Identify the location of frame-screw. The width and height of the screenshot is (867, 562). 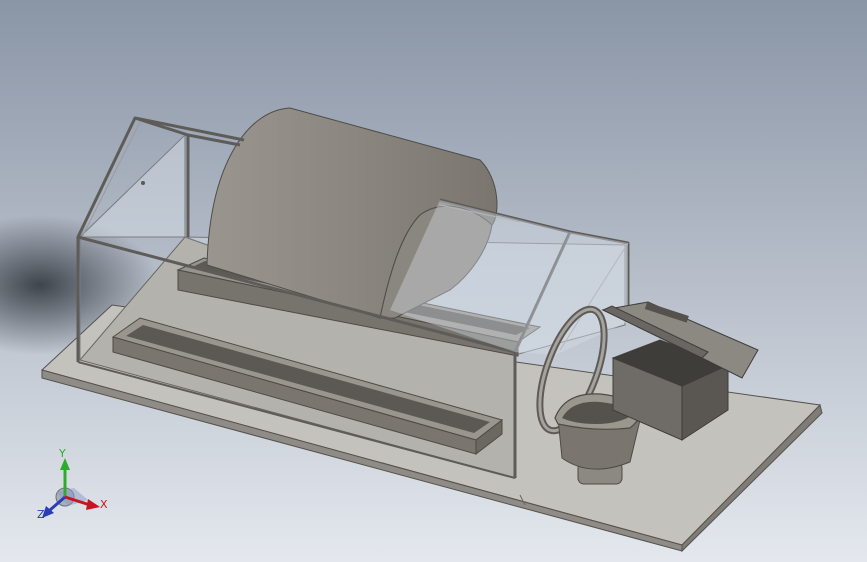
(143, 183).